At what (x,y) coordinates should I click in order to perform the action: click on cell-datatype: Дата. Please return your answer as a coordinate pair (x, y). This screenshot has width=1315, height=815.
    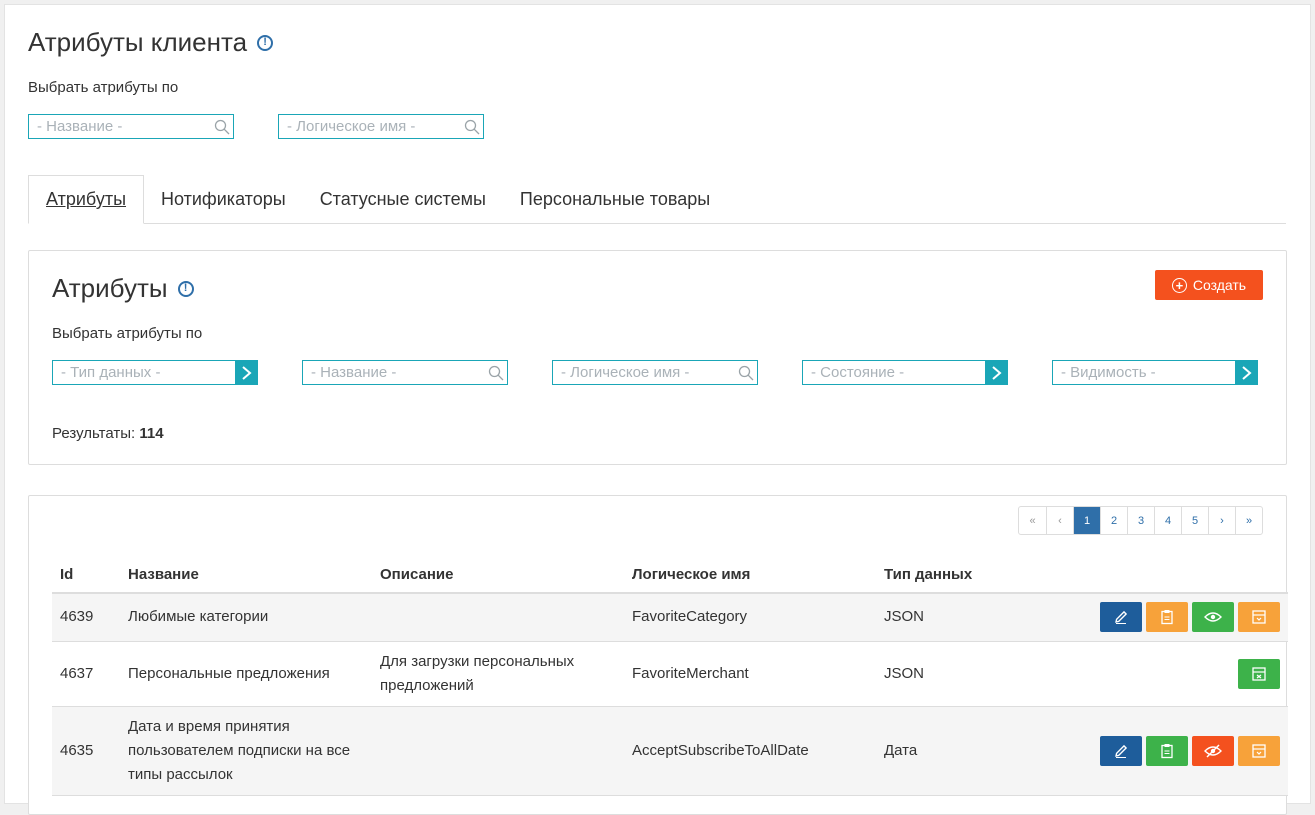
    Looking at the image, I should click on (971, 751).